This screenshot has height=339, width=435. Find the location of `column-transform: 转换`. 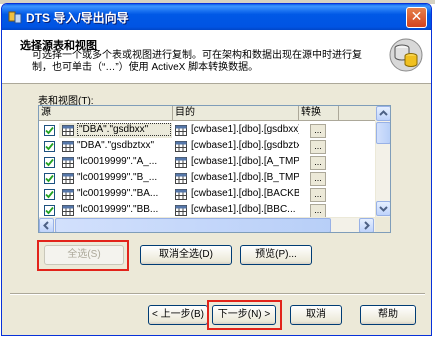

column-transform: 转换 is located at coordinates (319, 113).